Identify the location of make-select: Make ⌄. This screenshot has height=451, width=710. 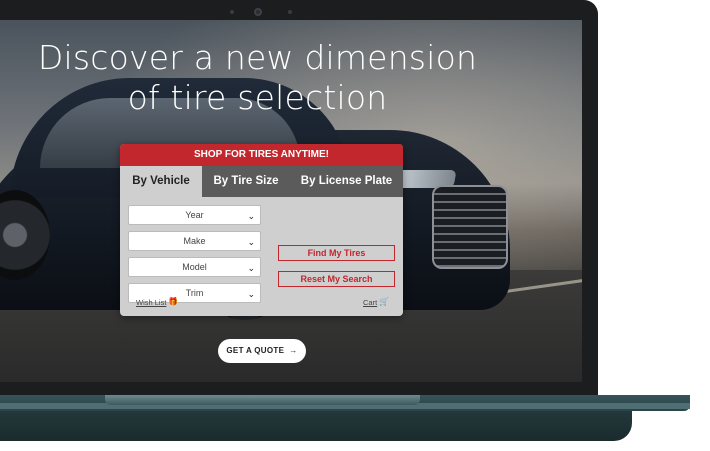
(194, 241).